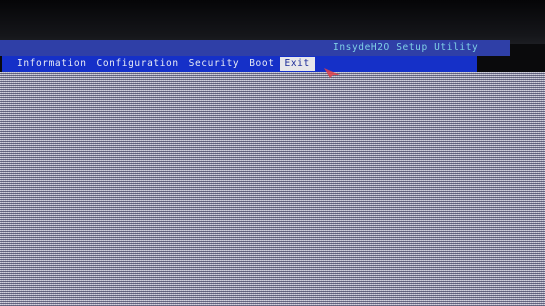  What do you see at coordinates (272, 22) in the screenshot?
I see `monitor-bezel` at bounding box center [272, 22].